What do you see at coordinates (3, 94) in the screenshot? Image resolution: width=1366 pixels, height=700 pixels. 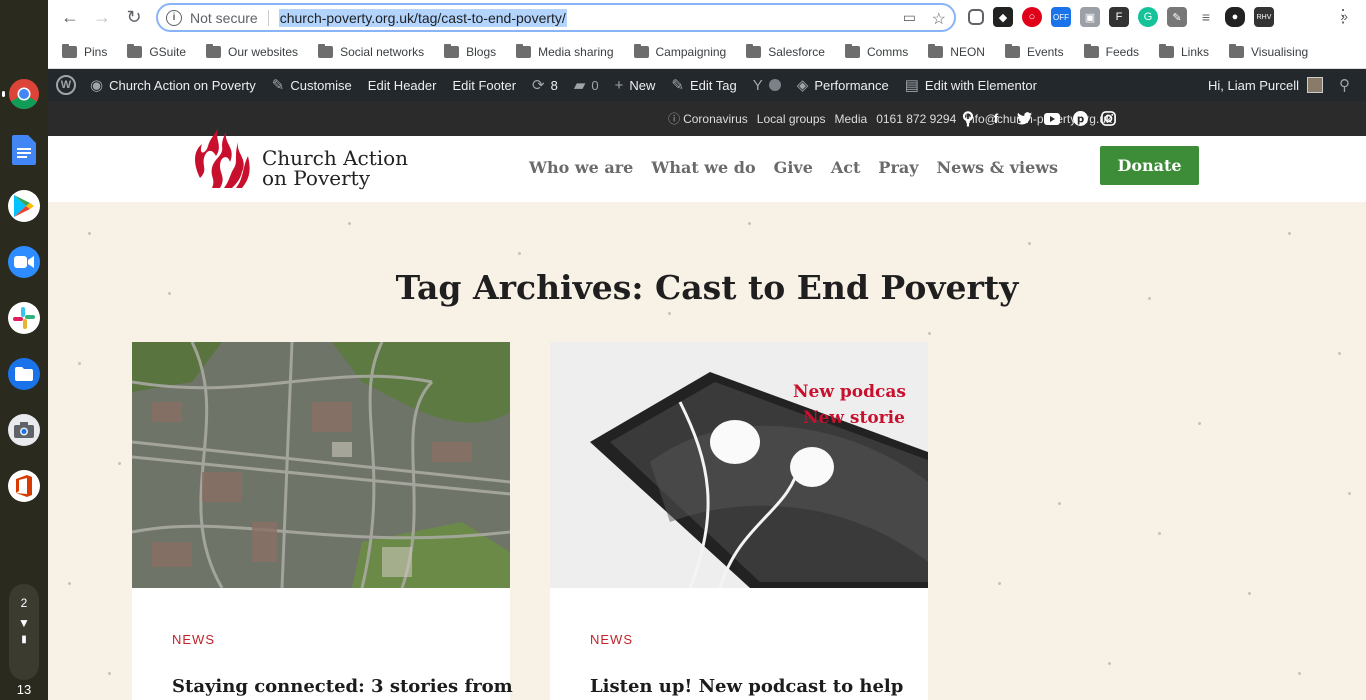 I see `active-app-indicator` at bounding box center [3, 94].